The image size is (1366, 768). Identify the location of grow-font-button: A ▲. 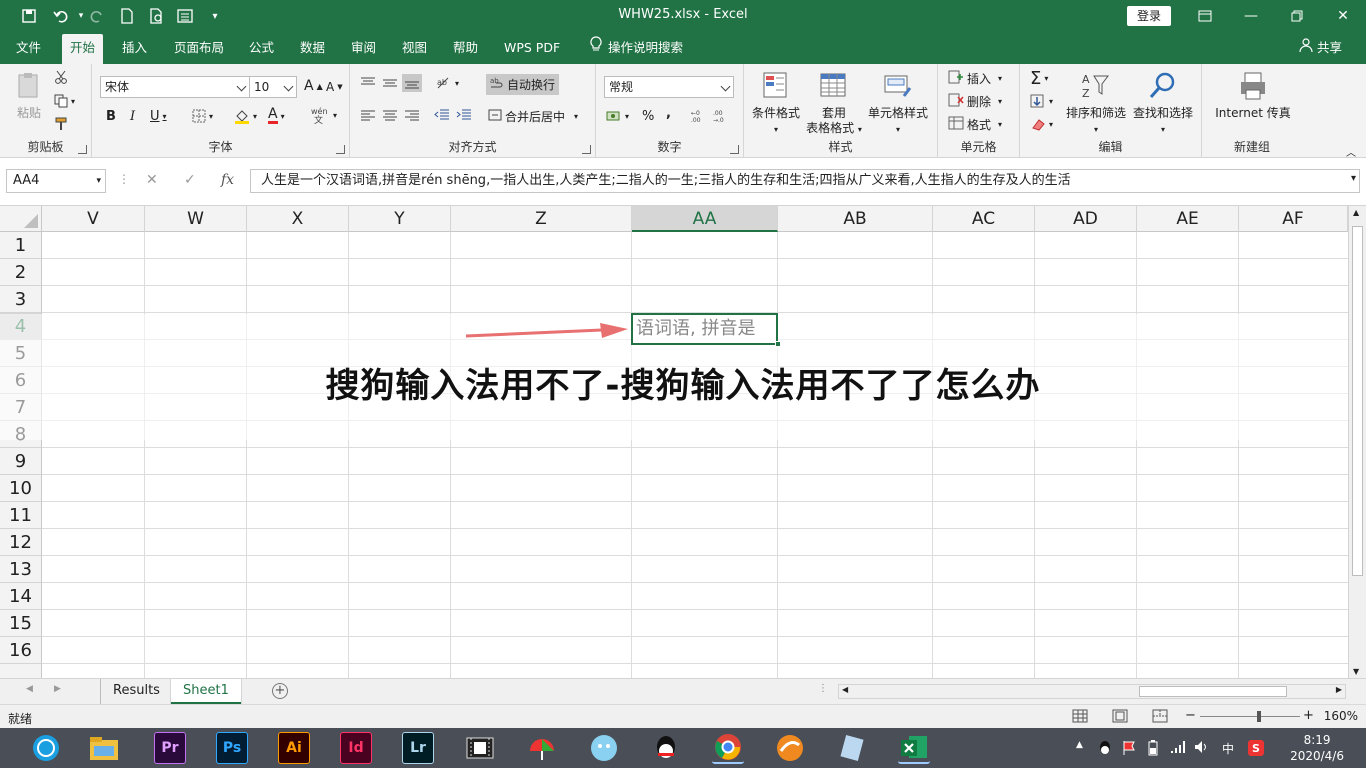
(313, 86).